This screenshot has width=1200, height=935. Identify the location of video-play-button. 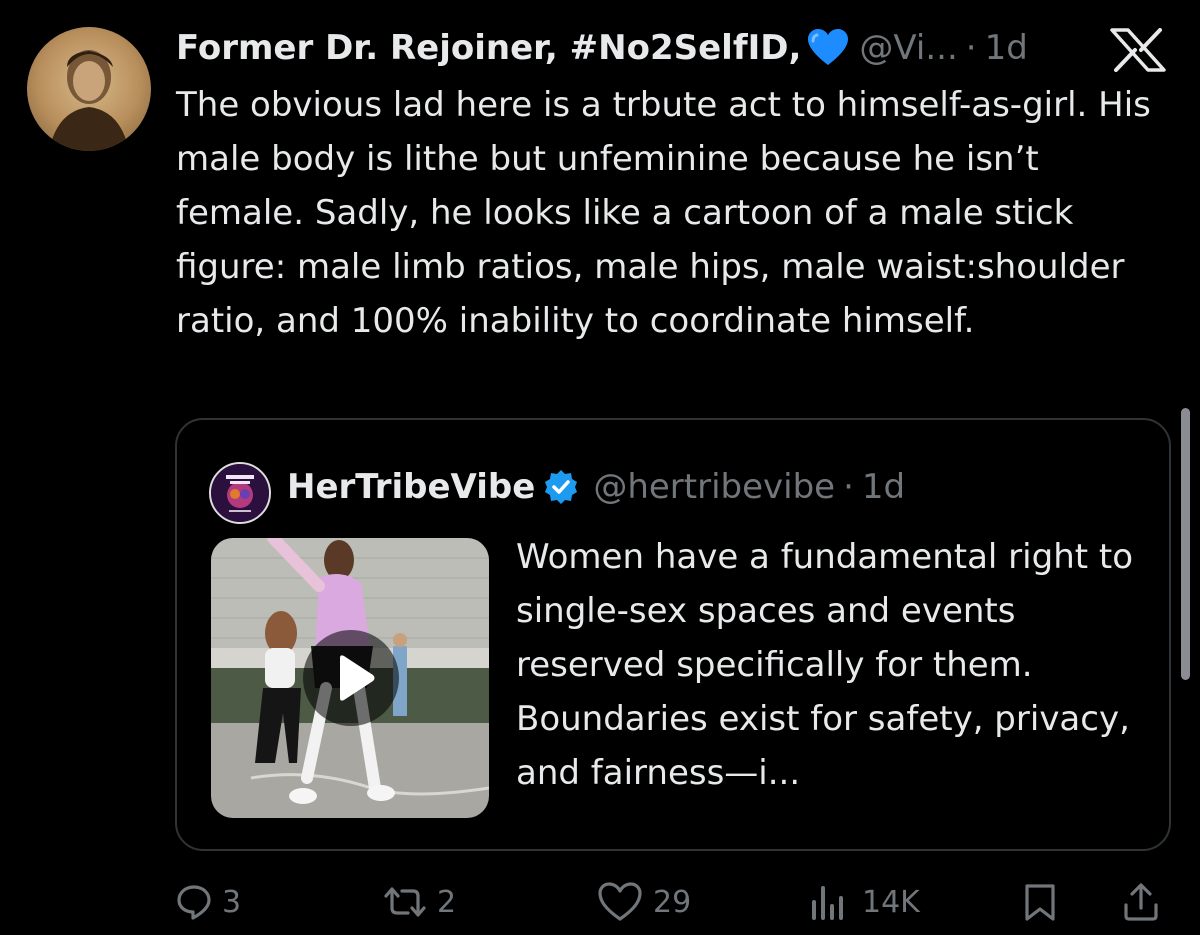
(351, 678).